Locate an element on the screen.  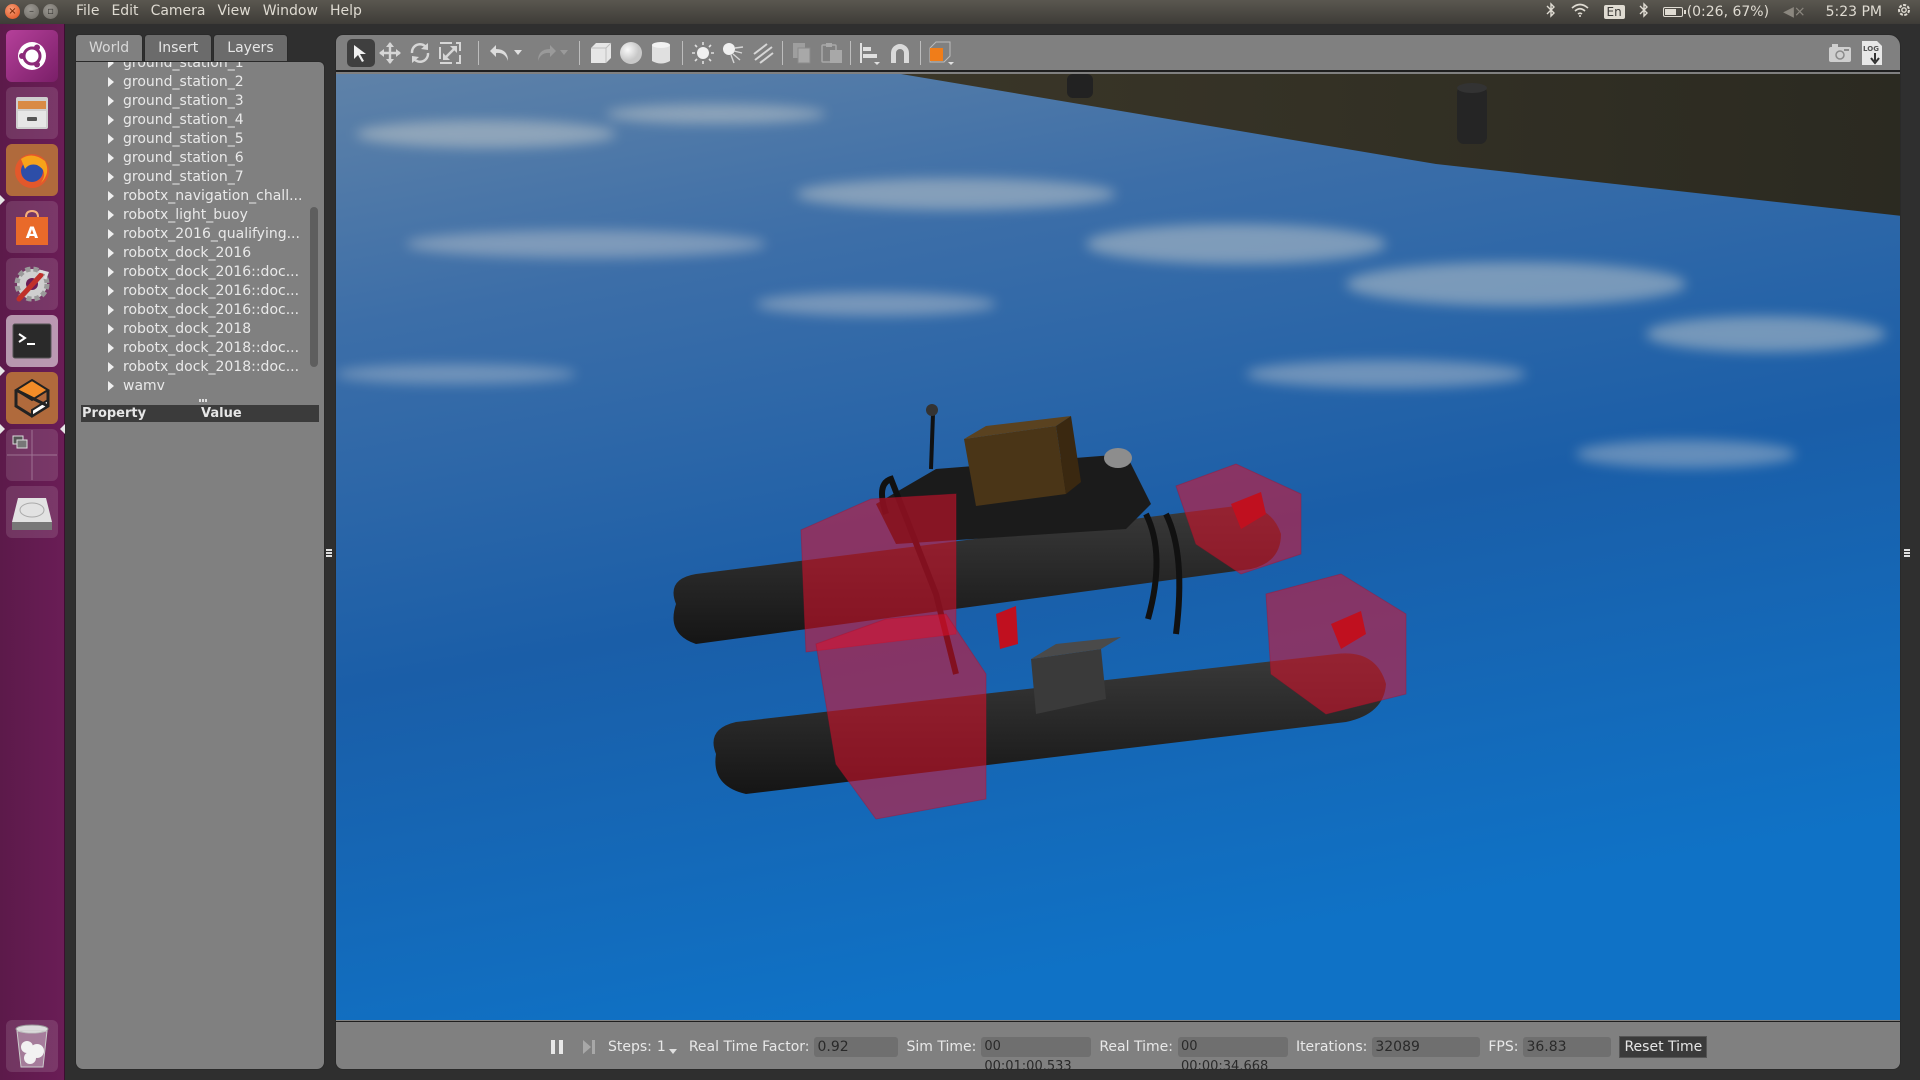
tree-item: ground_station_1 is located at coordinates (176, 67).